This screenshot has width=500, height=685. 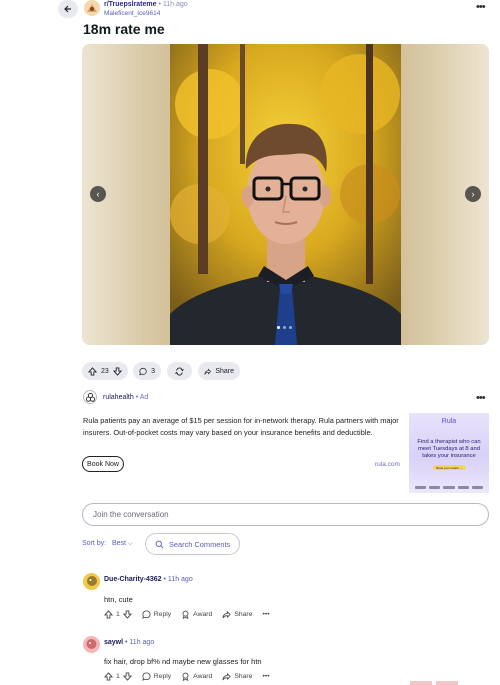 I want to click on comments-button: 3, so click(x=147, y=371).